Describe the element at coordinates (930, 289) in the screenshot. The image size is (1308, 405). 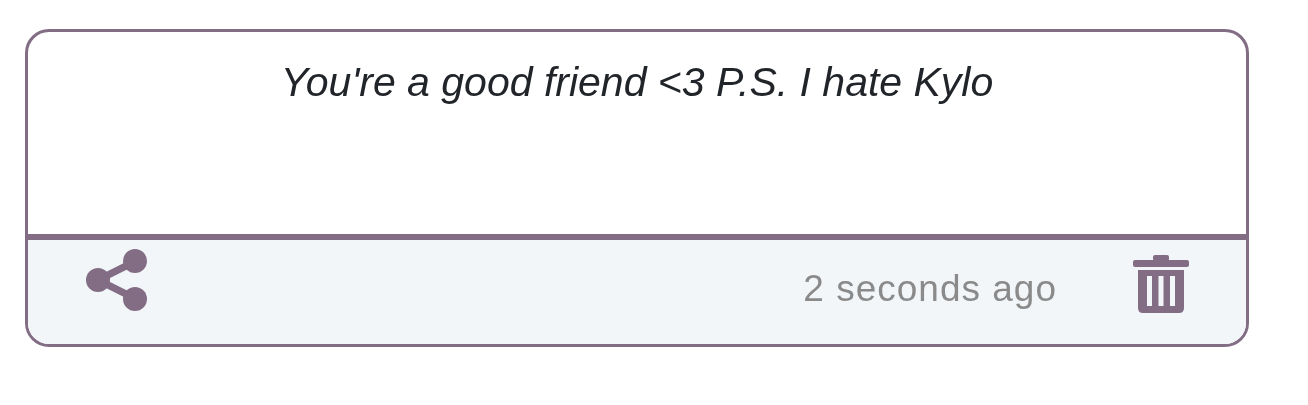
I see `timestamp: 2 seconds ago` at that location.